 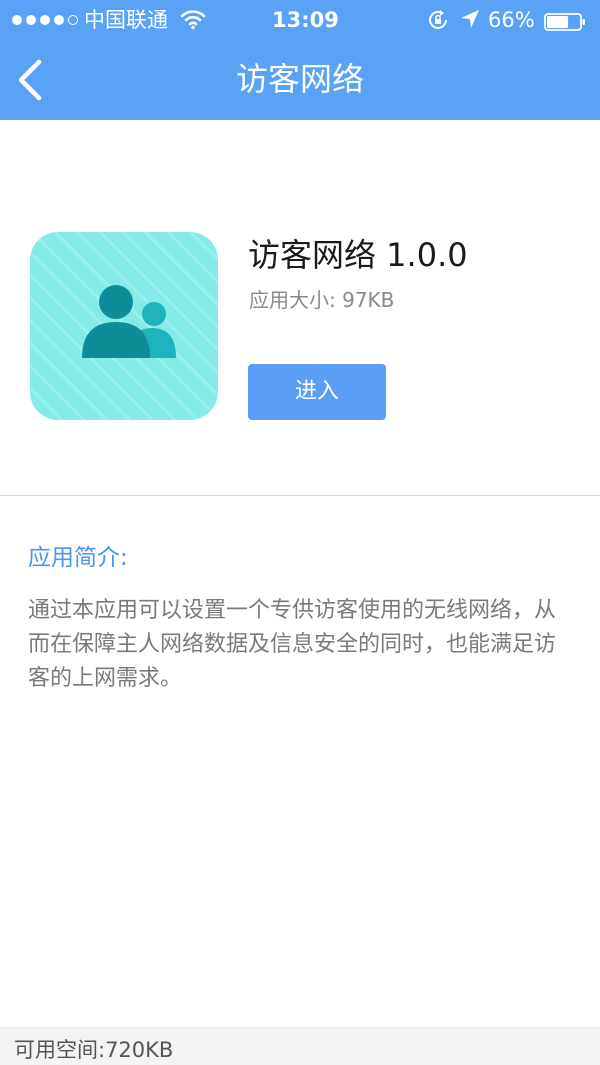 What do you see at coordinates (564, 21) in the screenshot?
I see `battery-icon` at bounding box center [564, 21].